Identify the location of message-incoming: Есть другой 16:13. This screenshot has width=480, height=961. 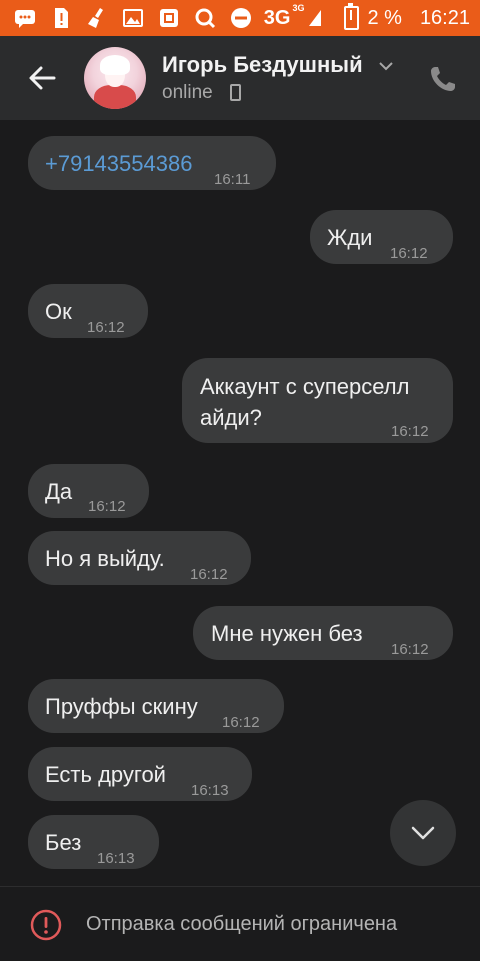
(140, 774).